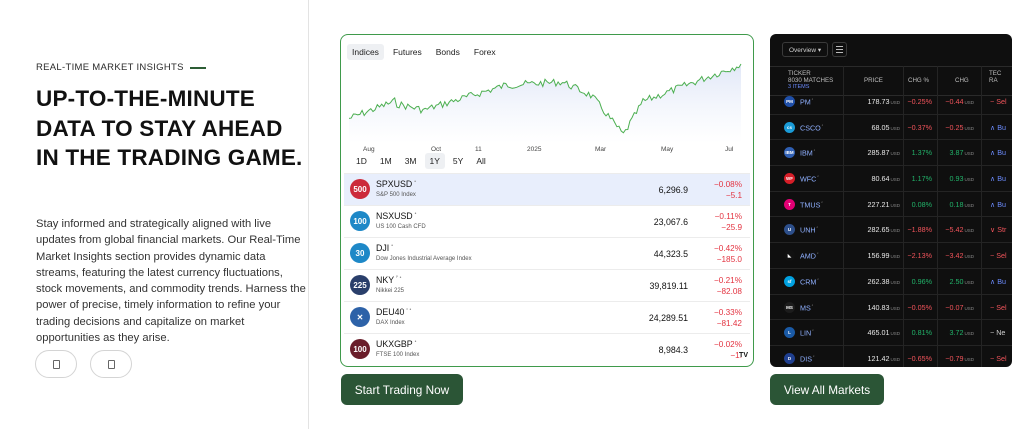  What do you see at coordinates (805, 49) in the screenshot?
I see `overview-dropdown: Overview ▾` at bounding box center [805, 49].